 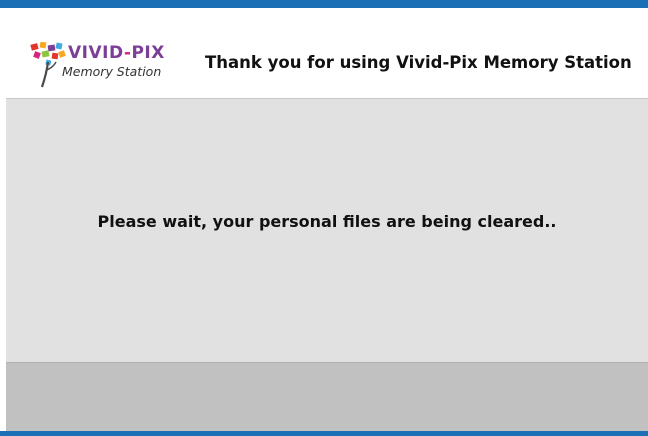 I want to click on logo-word-pix: PIX, so click(x=148, y=53).